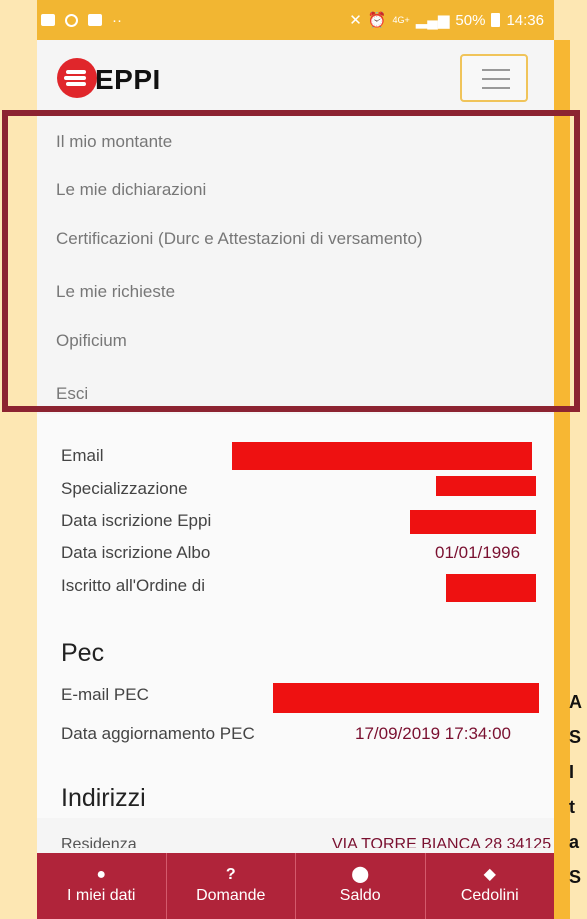  I want to click on indirizzi-title: Indirizzi, so click(103, 798).